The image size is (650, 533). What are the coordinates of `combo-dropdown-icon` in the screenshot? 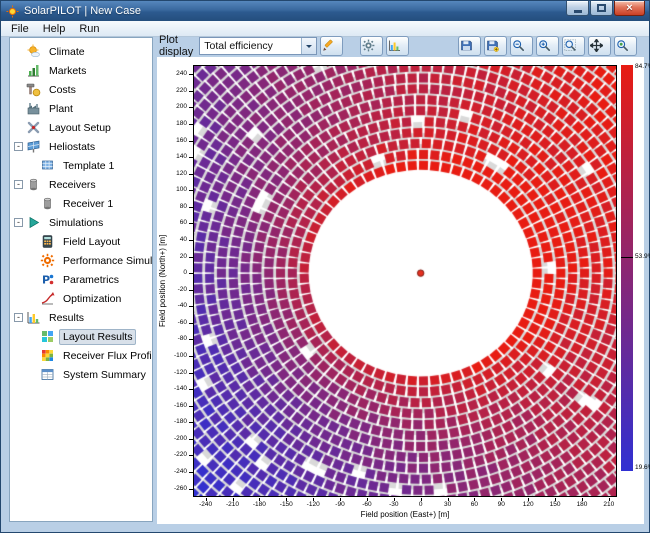 It's located at (309, 46).